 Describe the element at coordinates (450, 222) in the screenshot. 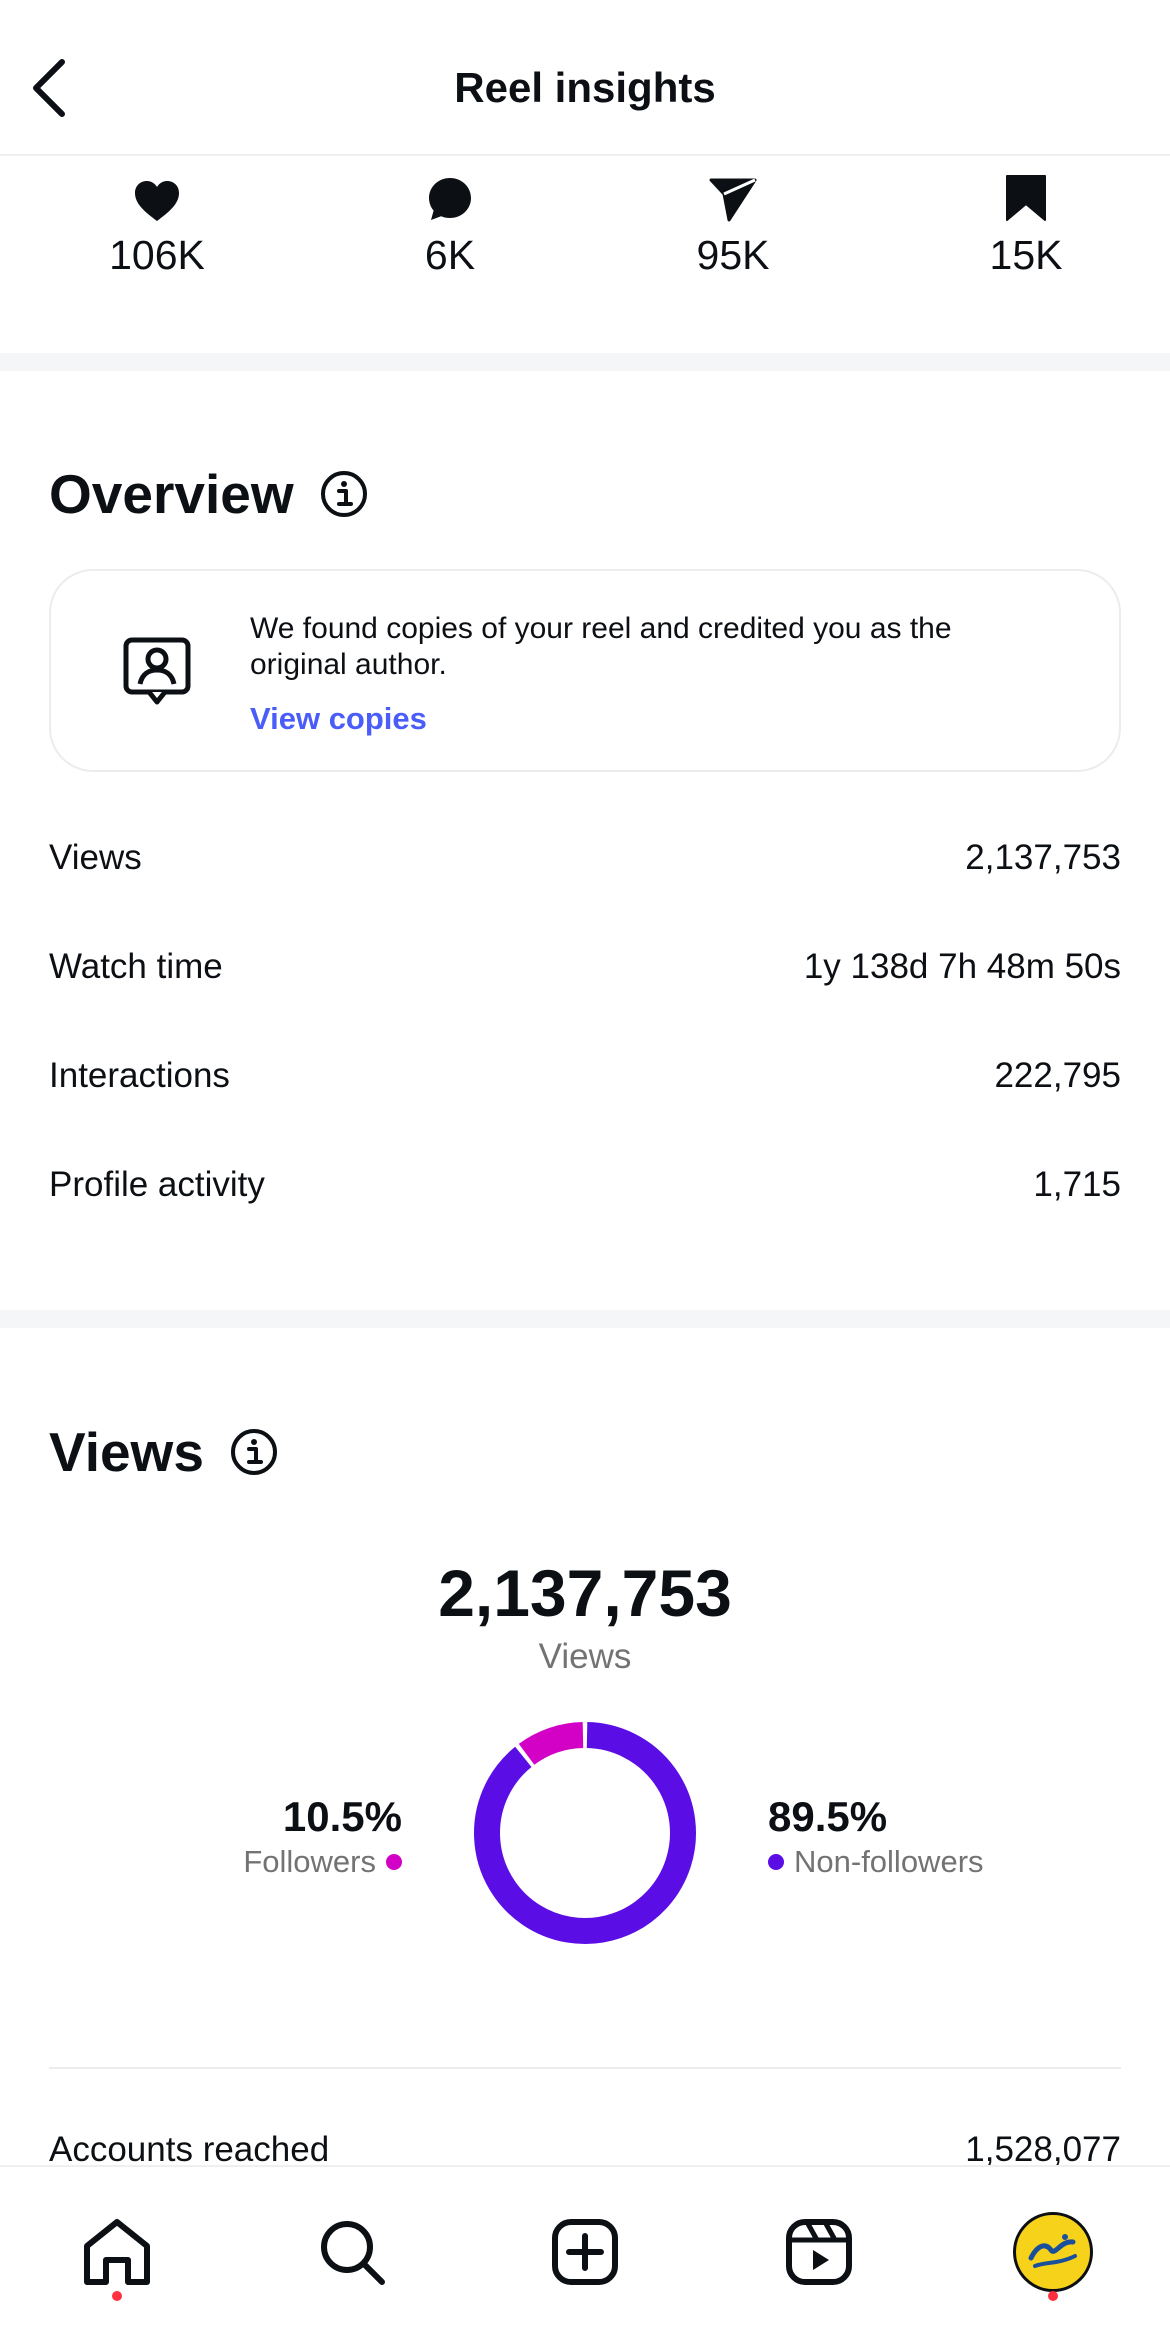

I see `comments-stat: 6K` at that location.